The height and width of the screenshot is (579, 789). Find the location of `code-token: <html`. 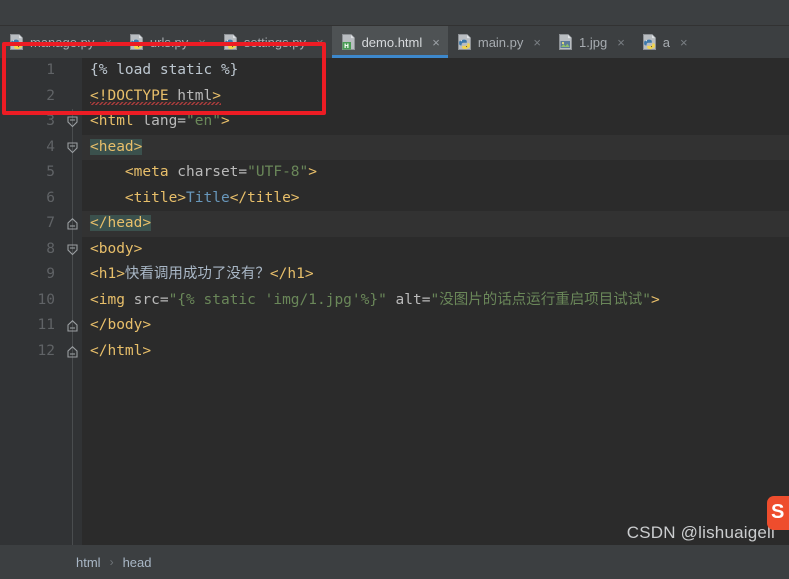

code-token: <html is located at coordinates (112, 121).